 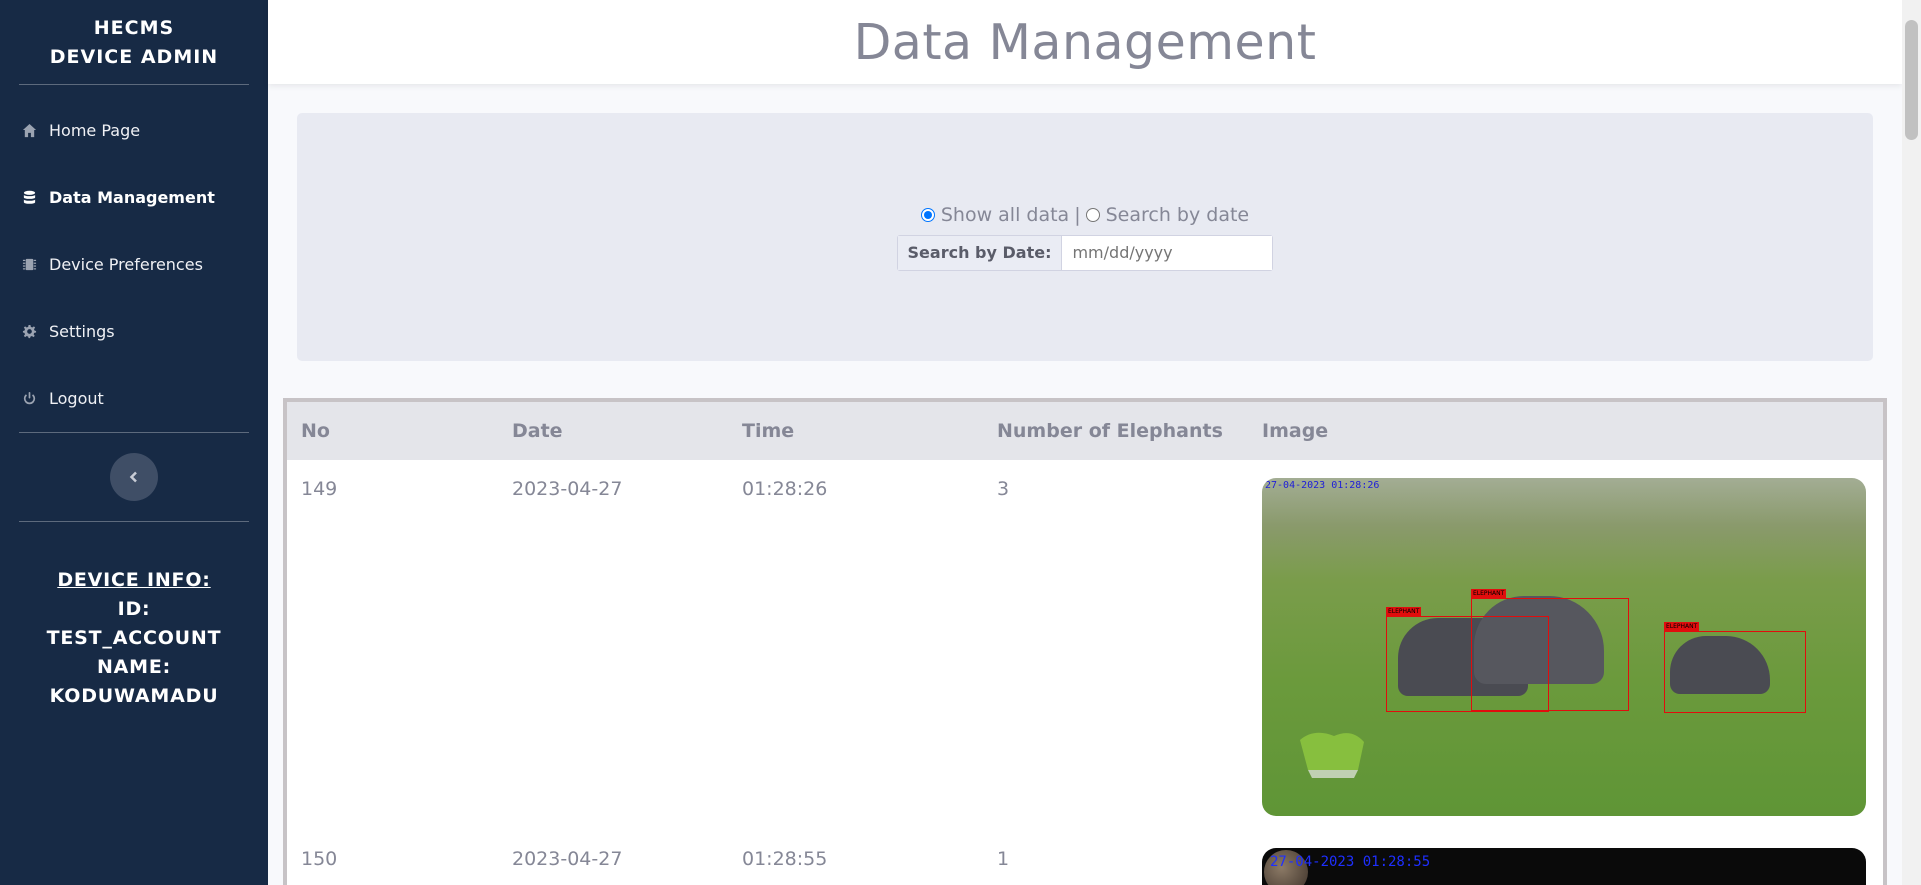 What do you see at coordinates (134, 331) in the screenshot?
I see `sidebar-item-settings: Settings` at bounding box center [134, 331].